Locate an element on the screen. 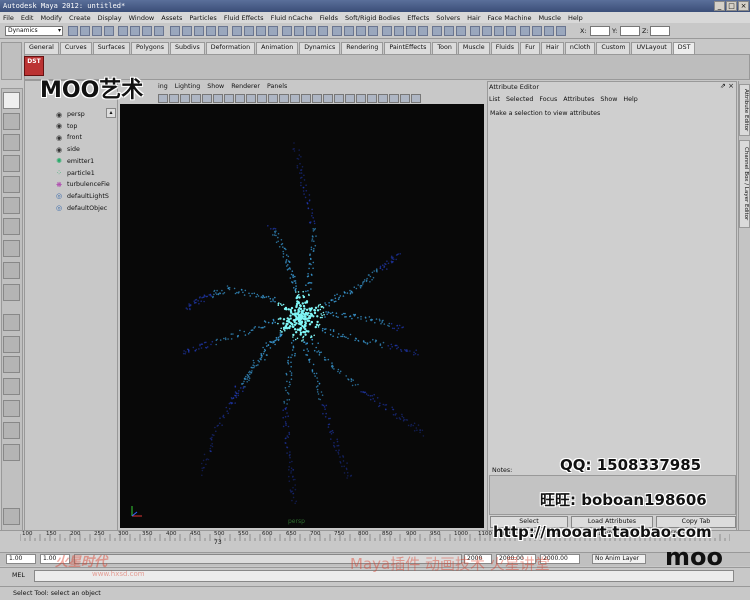 Image resolution: width=750 pixels, height=600 pixels. menu-window: Window is located at coordinates (142, 18).